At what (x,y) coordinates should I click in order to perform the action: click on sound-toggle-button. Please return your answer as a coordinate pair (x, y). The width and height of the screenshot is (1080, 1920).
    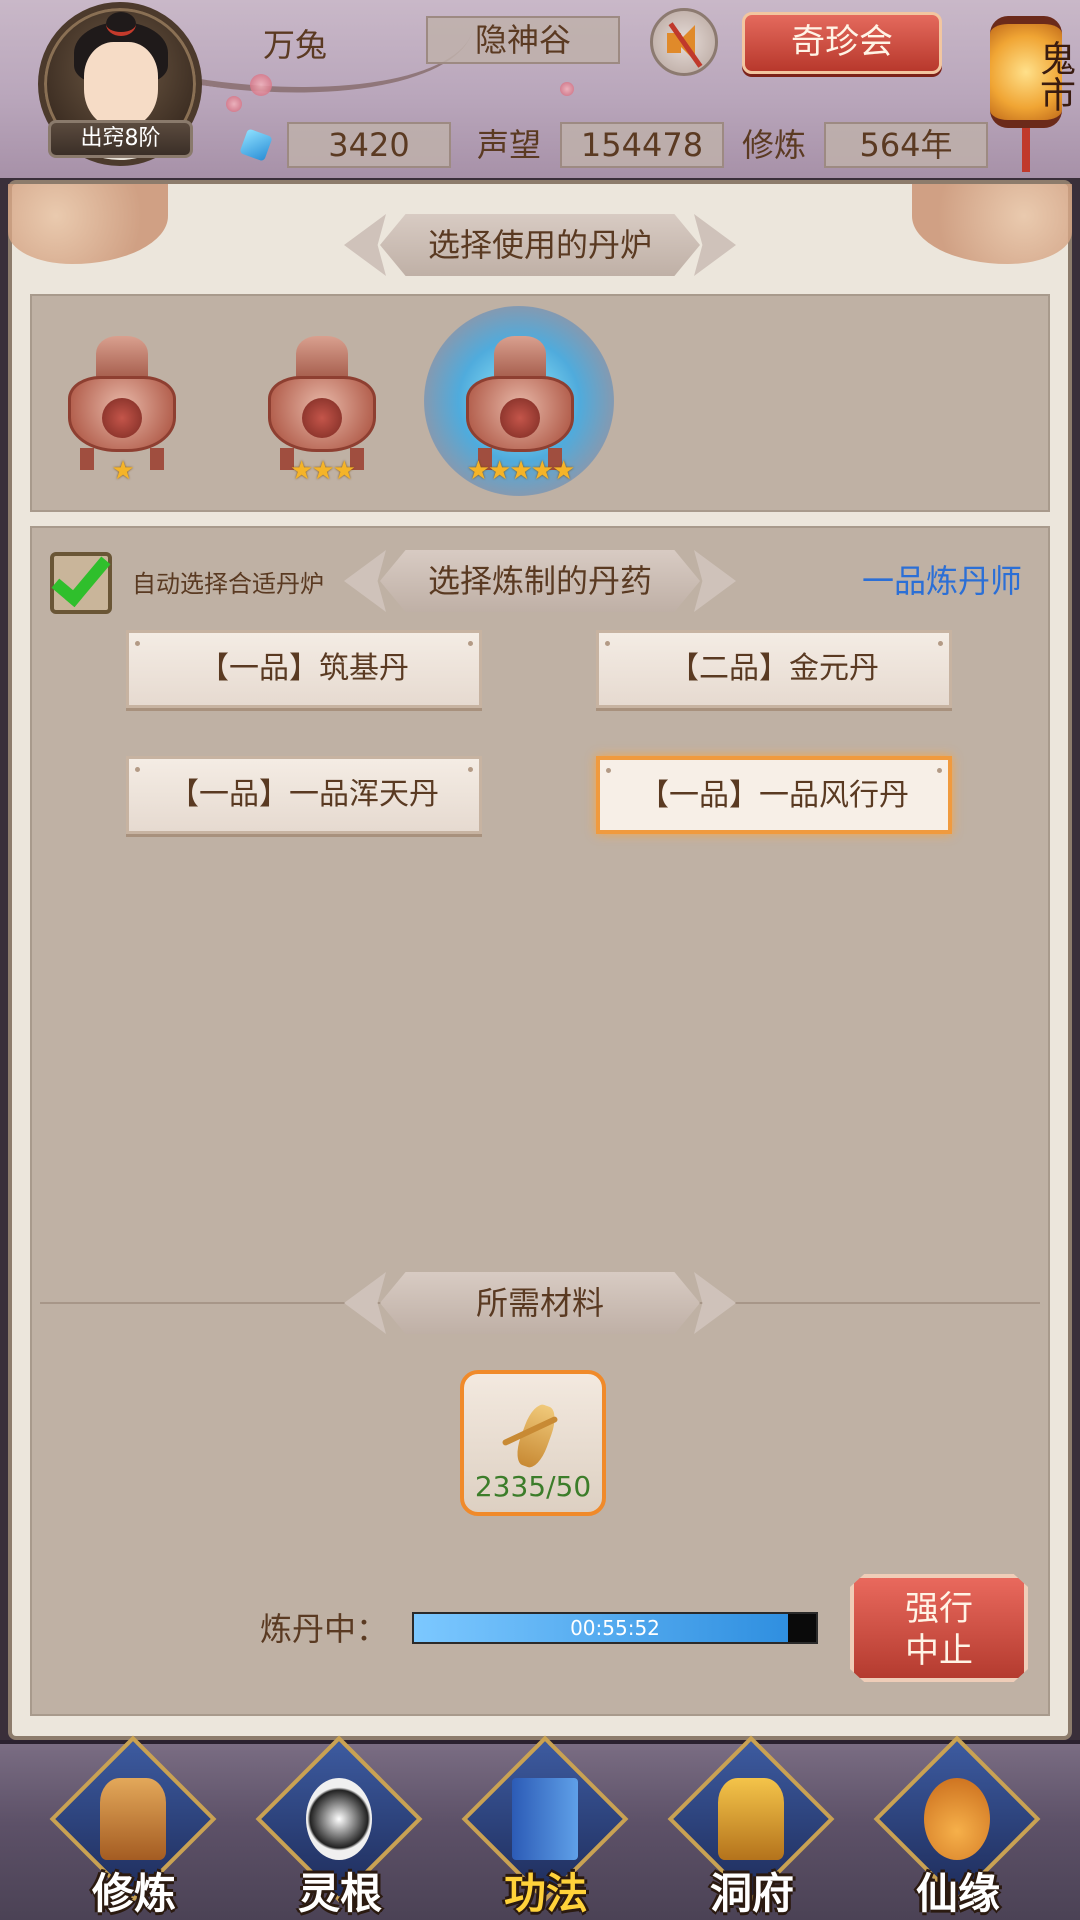
    Looking at the image, I should click on (684, 42).